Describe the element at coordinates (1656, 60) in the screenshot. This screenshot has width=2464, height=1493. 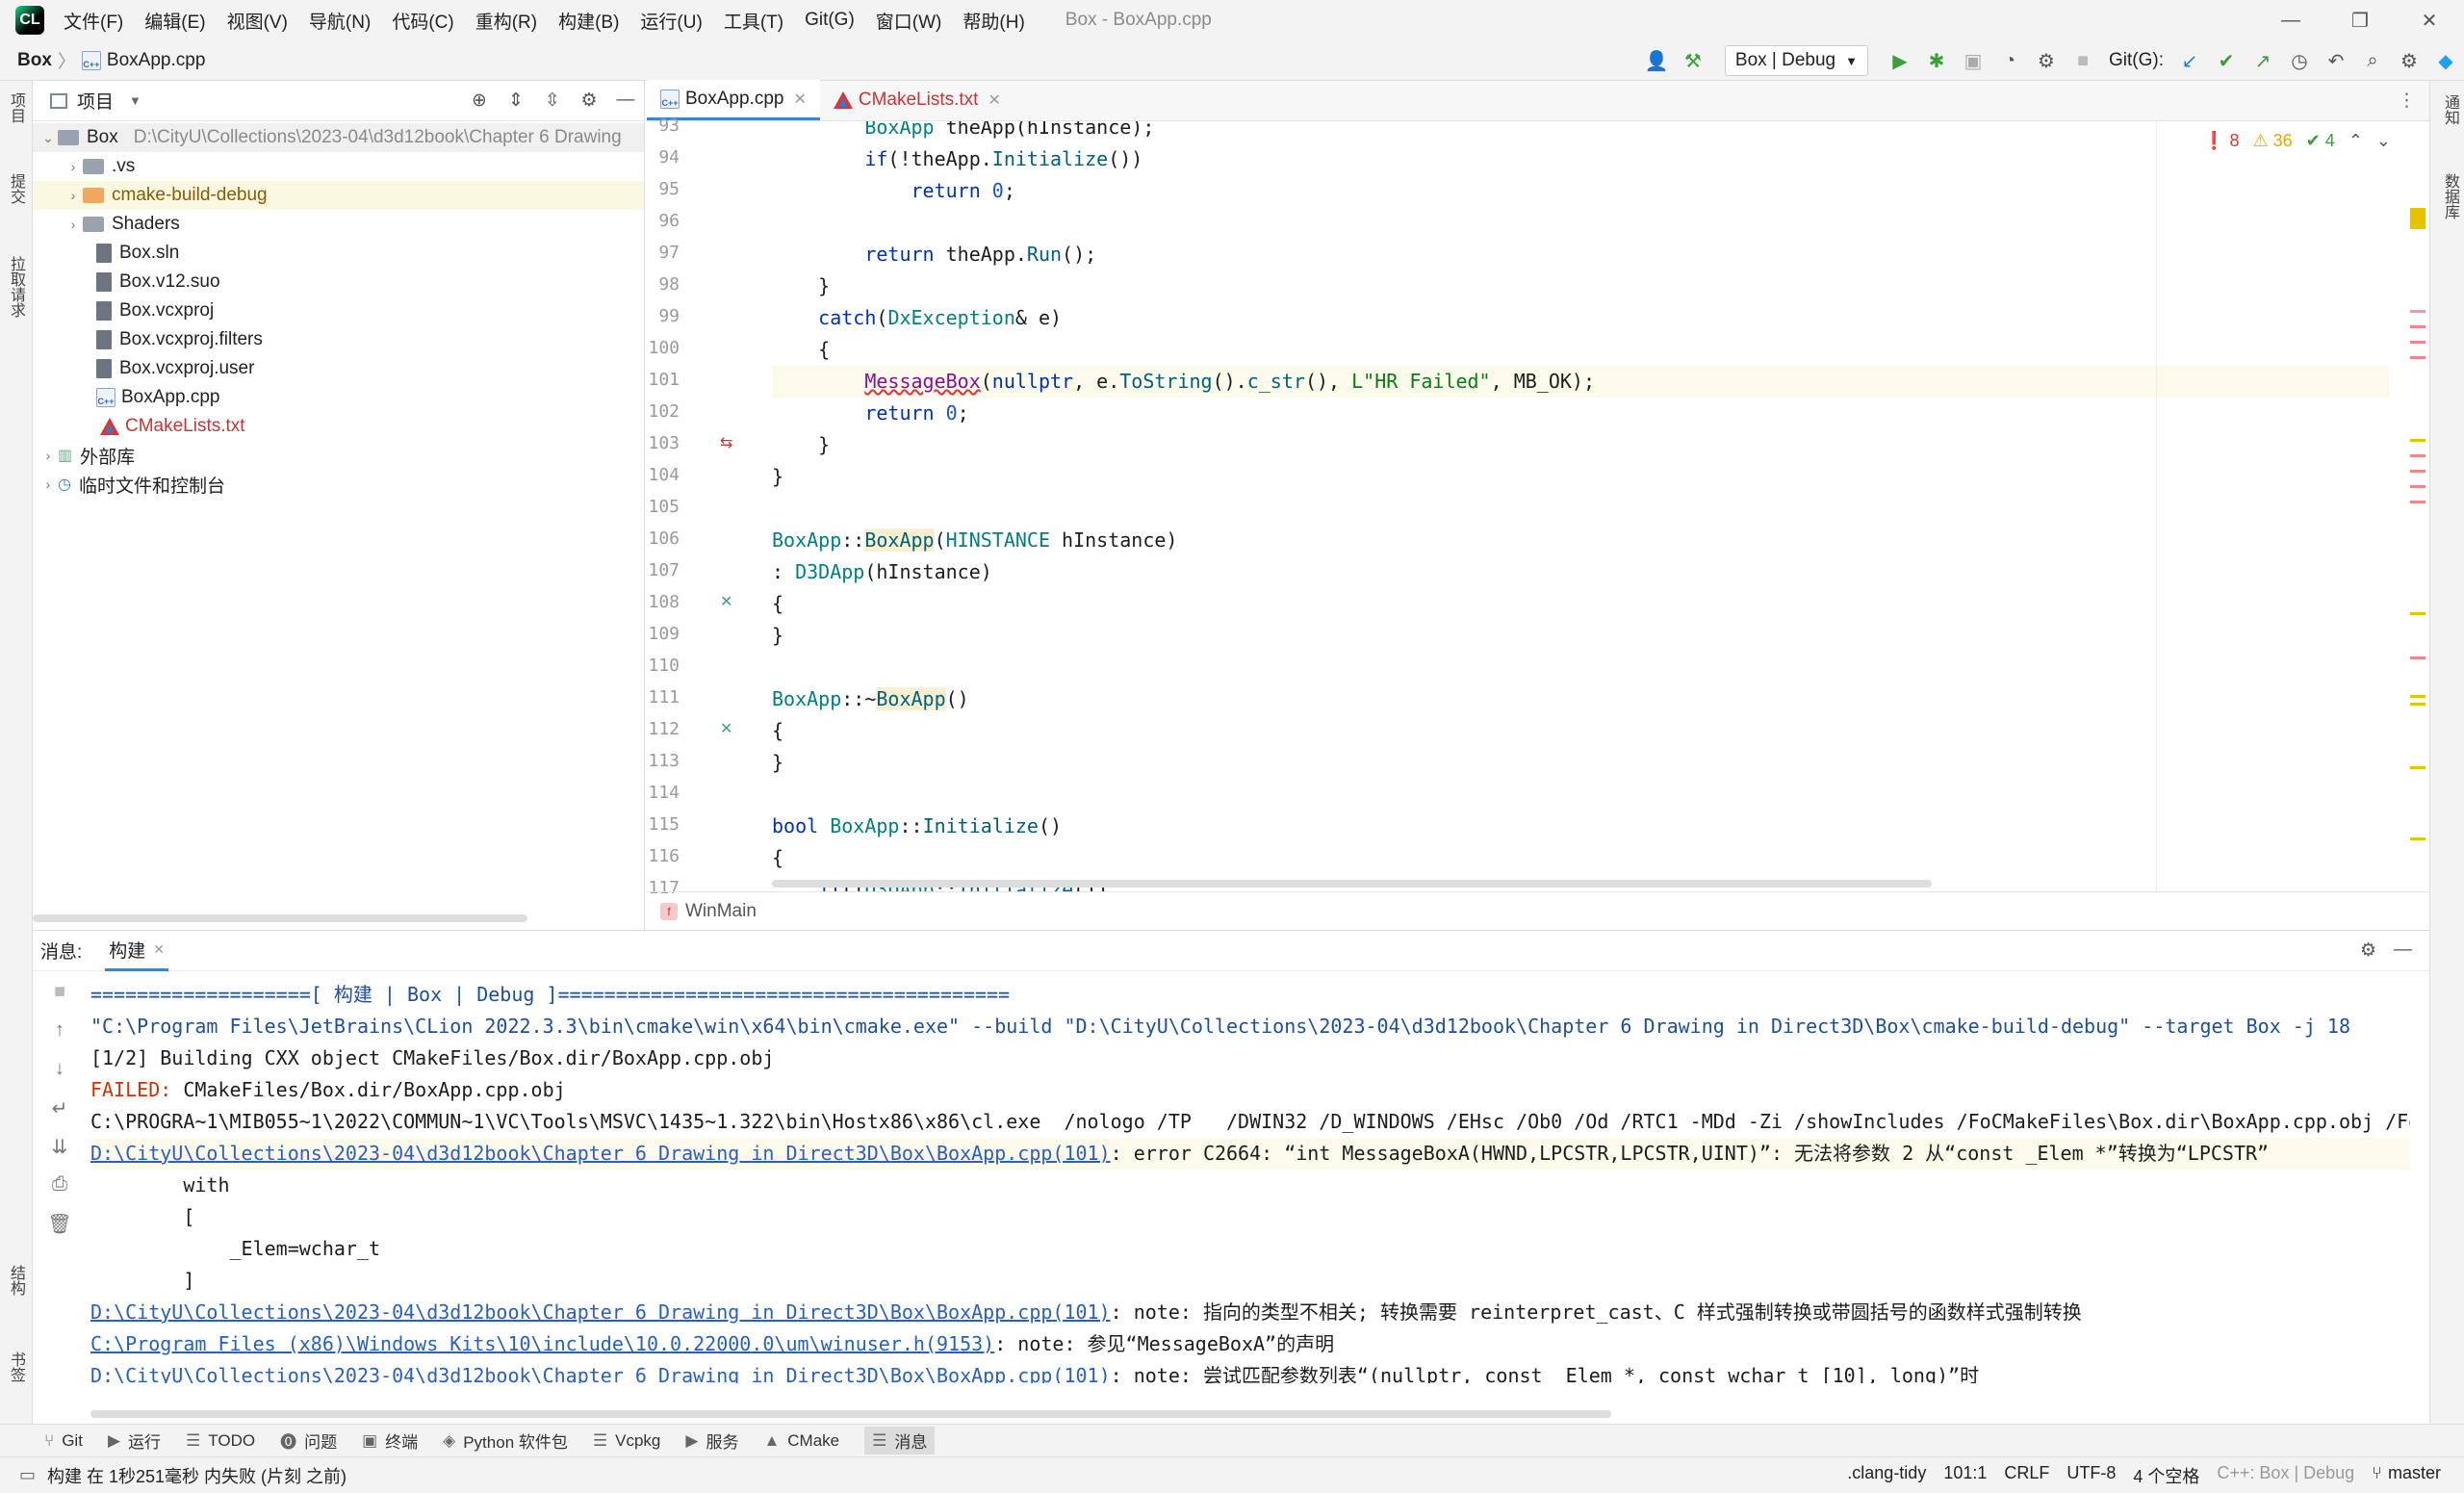
I see `account-icon: 👤` at that location.